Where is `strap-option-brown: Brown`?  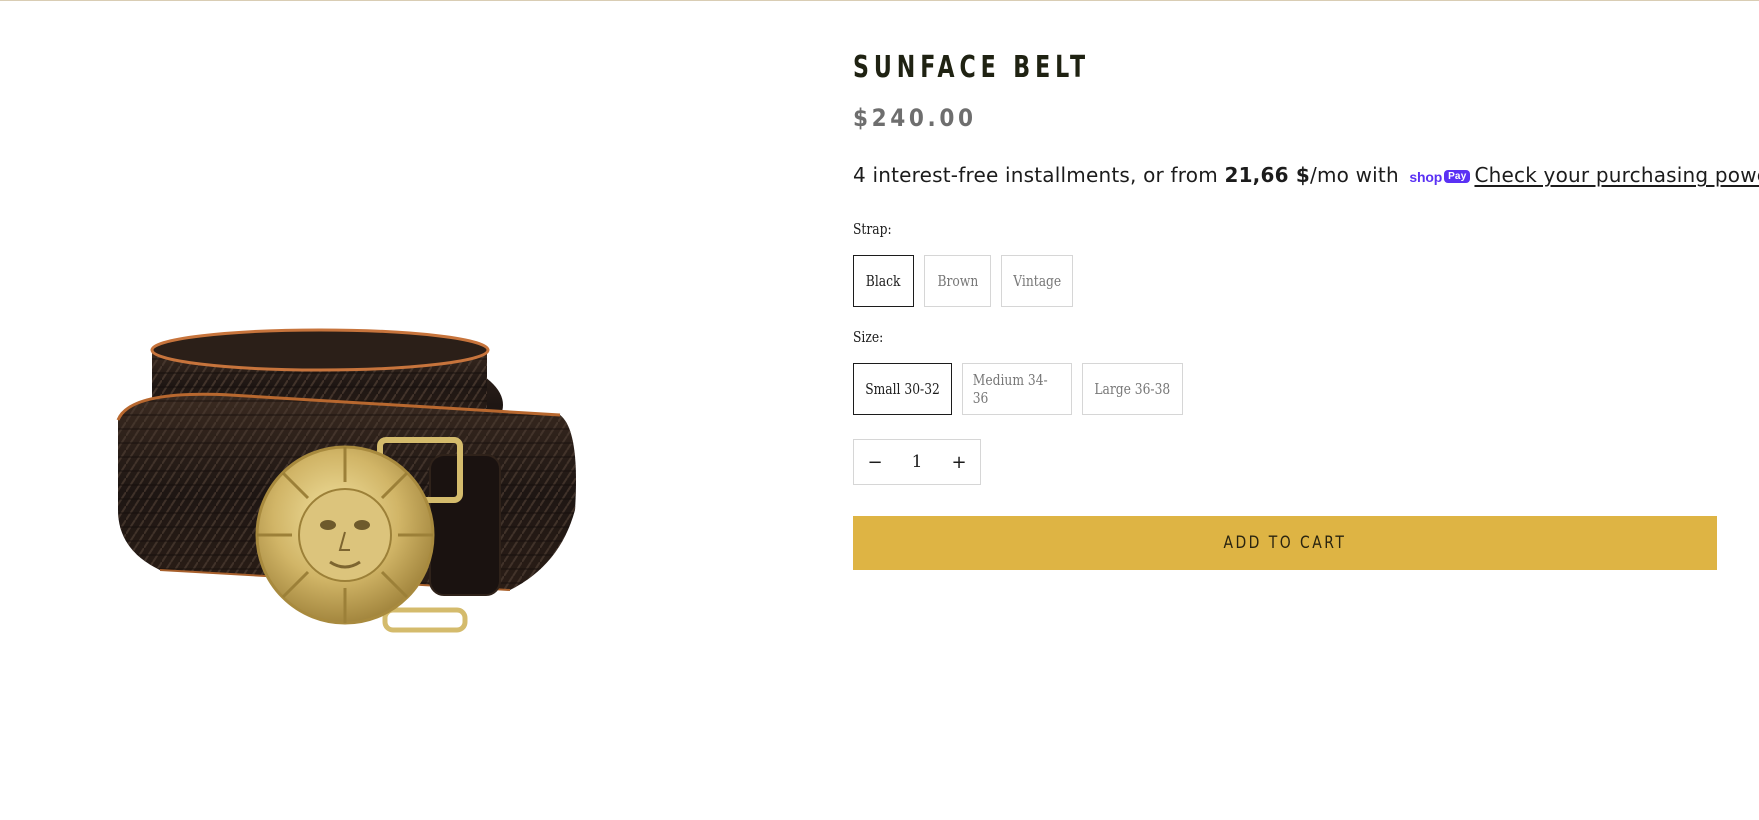
strap-option-brown: Brown is located at coordinates (957, 281).